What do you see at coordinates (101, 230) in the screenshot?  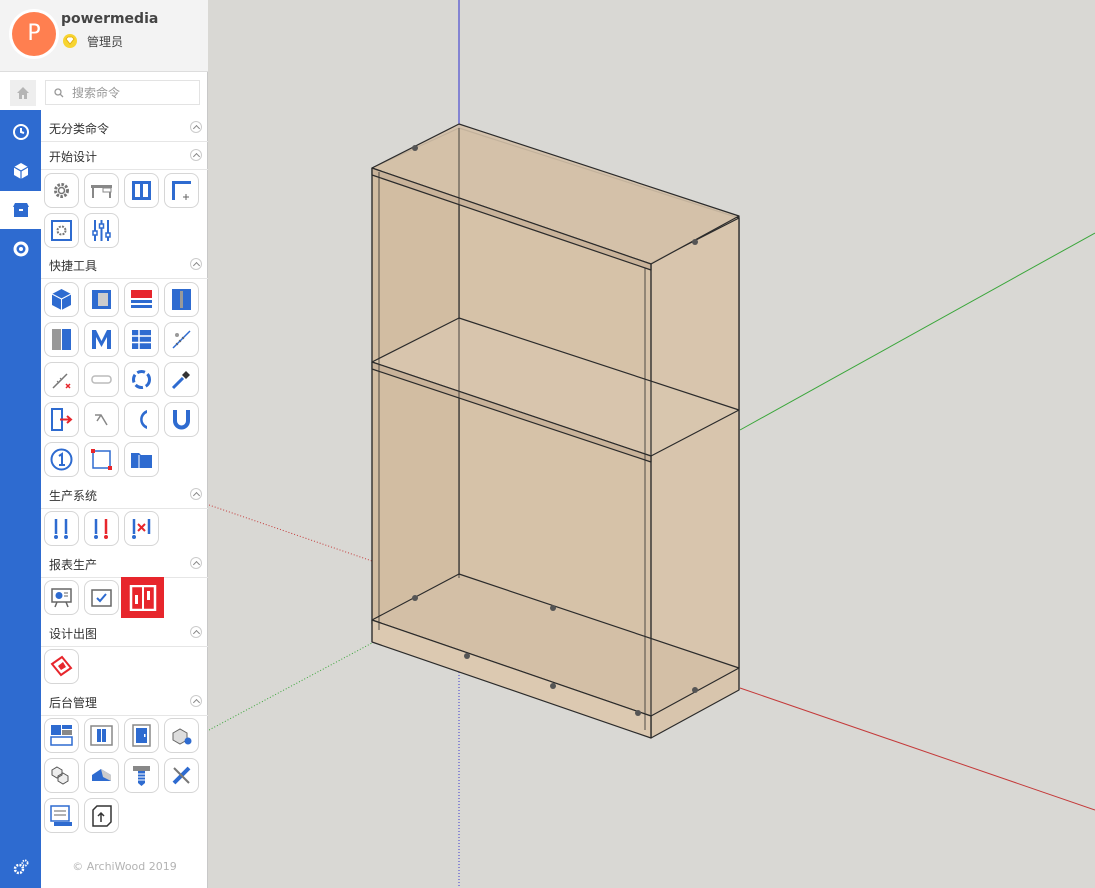 I see `tool-sliders` at bounding box center [101, 230].